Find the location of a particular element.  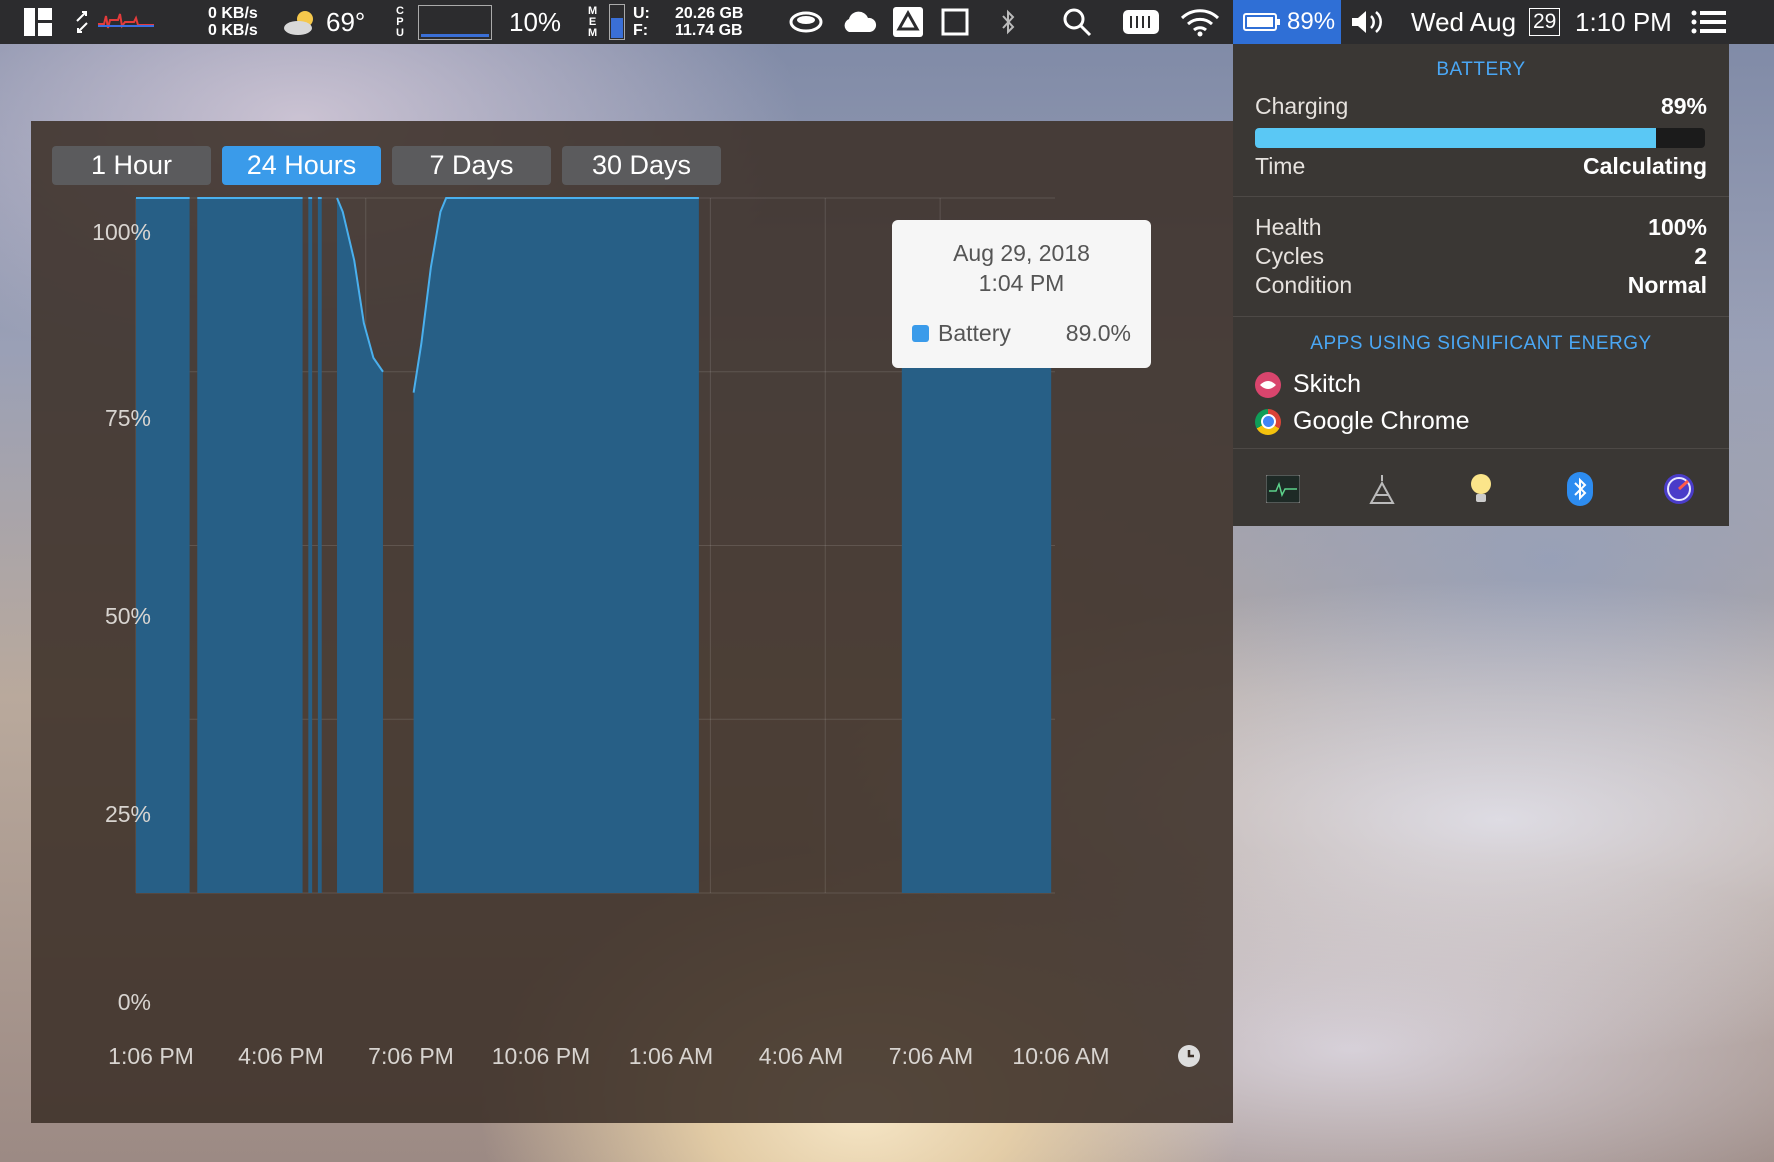

lightbulb-icon is located at coordinates (1481, 489).